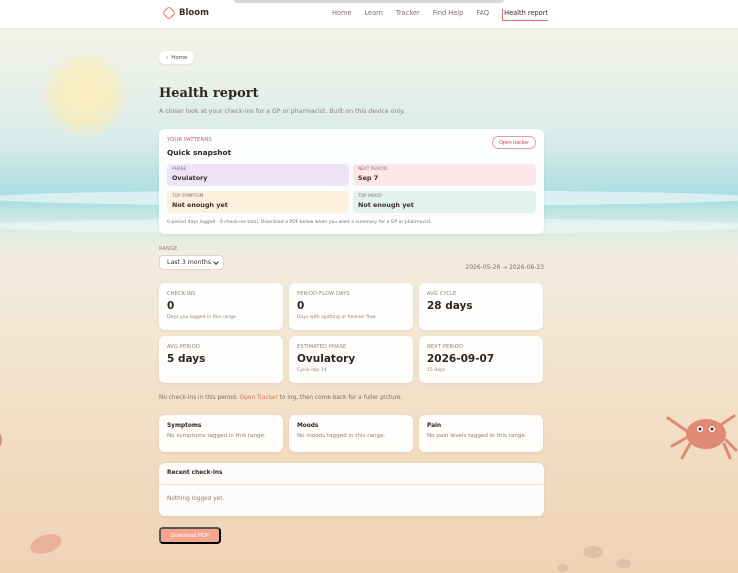 The height and width of the screenshot is (573, 738). What do you see at coordinates (445, 347) in the screenshot?
I see `stat-label: Next period` at bounding box center [445, 347].